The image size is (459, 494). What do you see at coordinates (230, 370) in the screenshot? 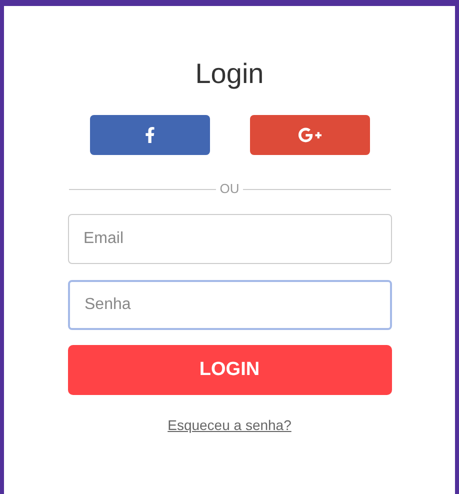
I see `login-button: LOGIN` at bounding box center [230, 370].